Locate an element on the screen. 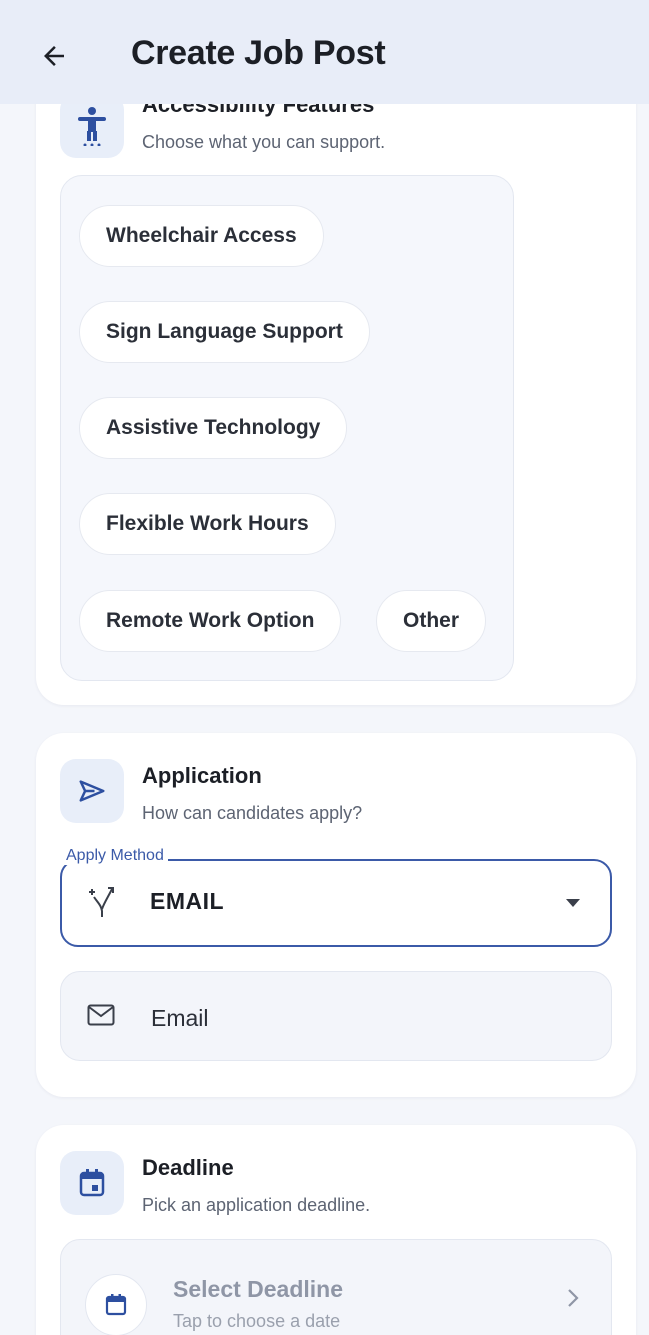 The image size is (649, 1335). send-icon-tile is located at coordinates (92, 791).